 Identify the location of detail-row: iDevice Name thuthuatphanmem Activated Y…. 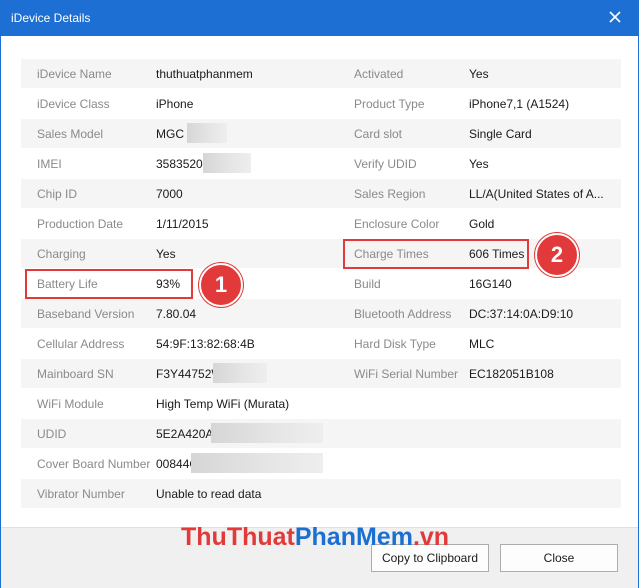
(321, 73).